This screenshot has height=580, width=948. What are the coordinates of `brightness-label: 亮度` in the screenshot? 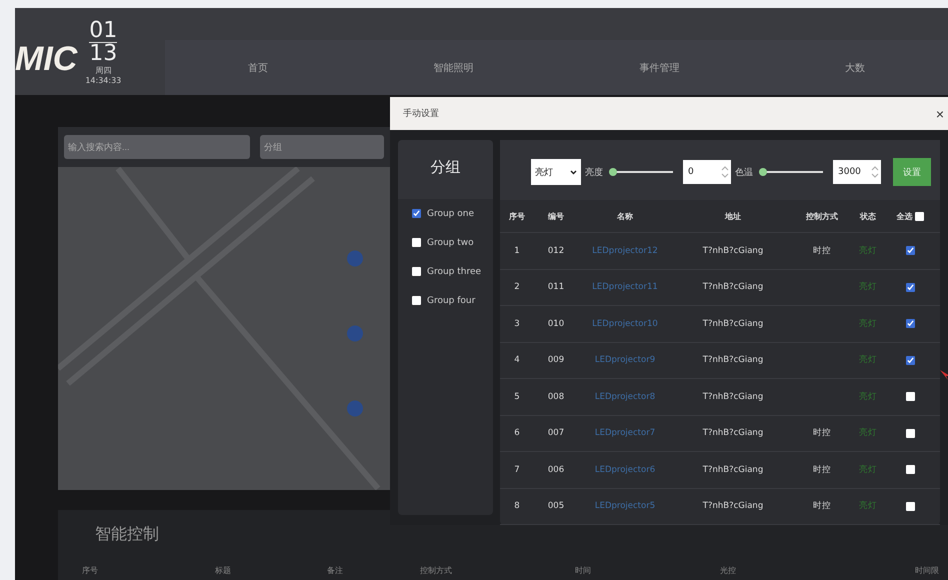 It's located at (594, 172).